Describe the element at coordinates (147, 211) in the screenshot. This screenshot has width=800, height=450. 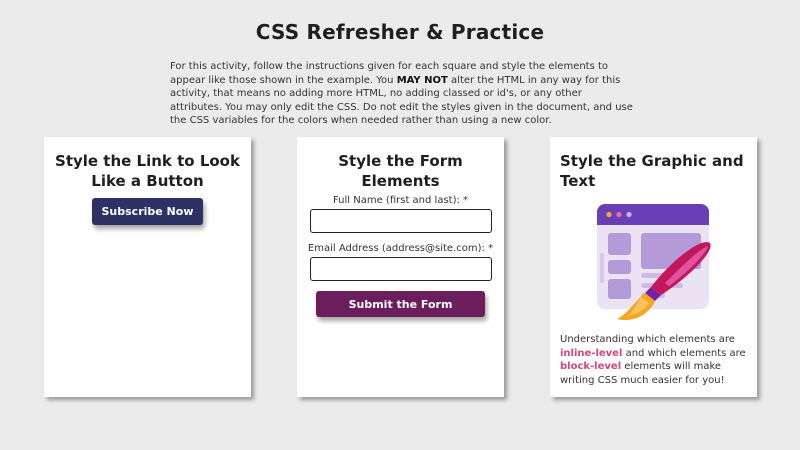
I see `subscribe-now-link: Subscribe Now` at that location.